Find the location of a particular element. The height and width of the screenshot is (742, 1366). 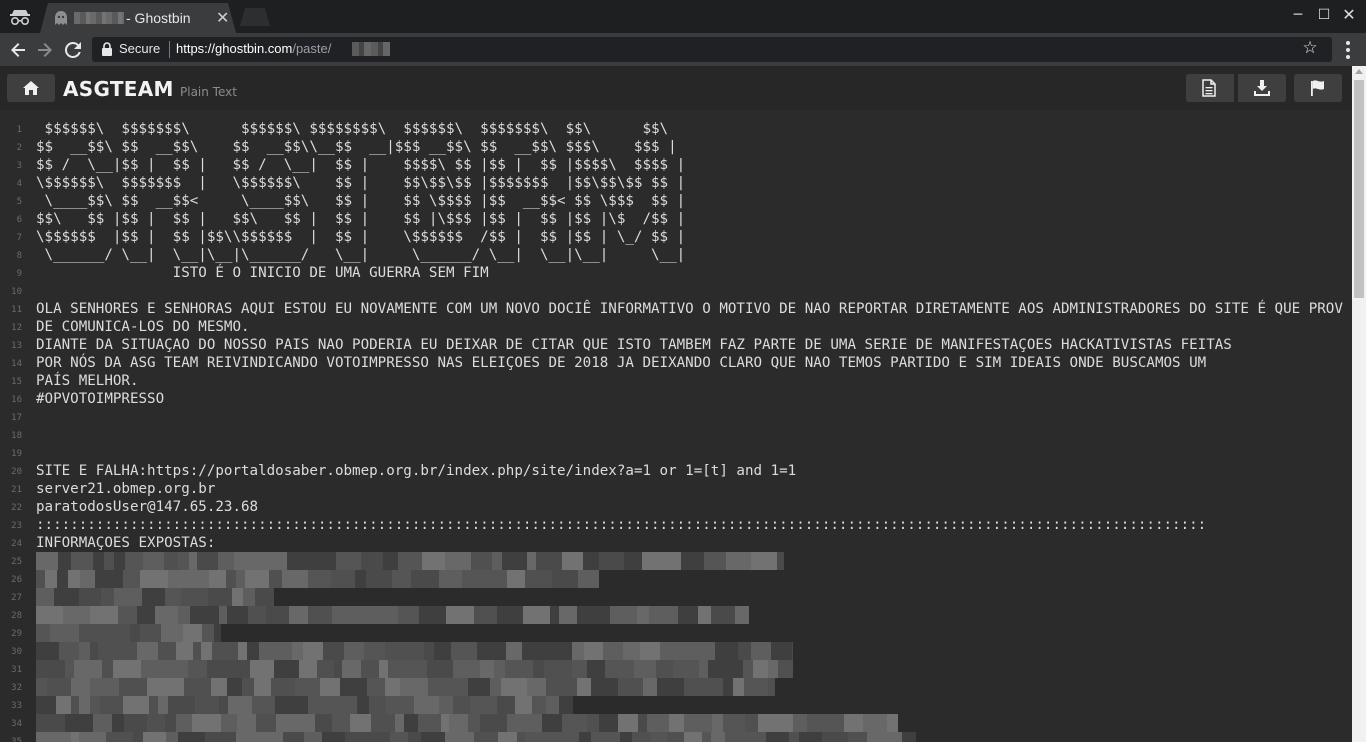

secure-label: Secure is located at coordinates (140, 48).